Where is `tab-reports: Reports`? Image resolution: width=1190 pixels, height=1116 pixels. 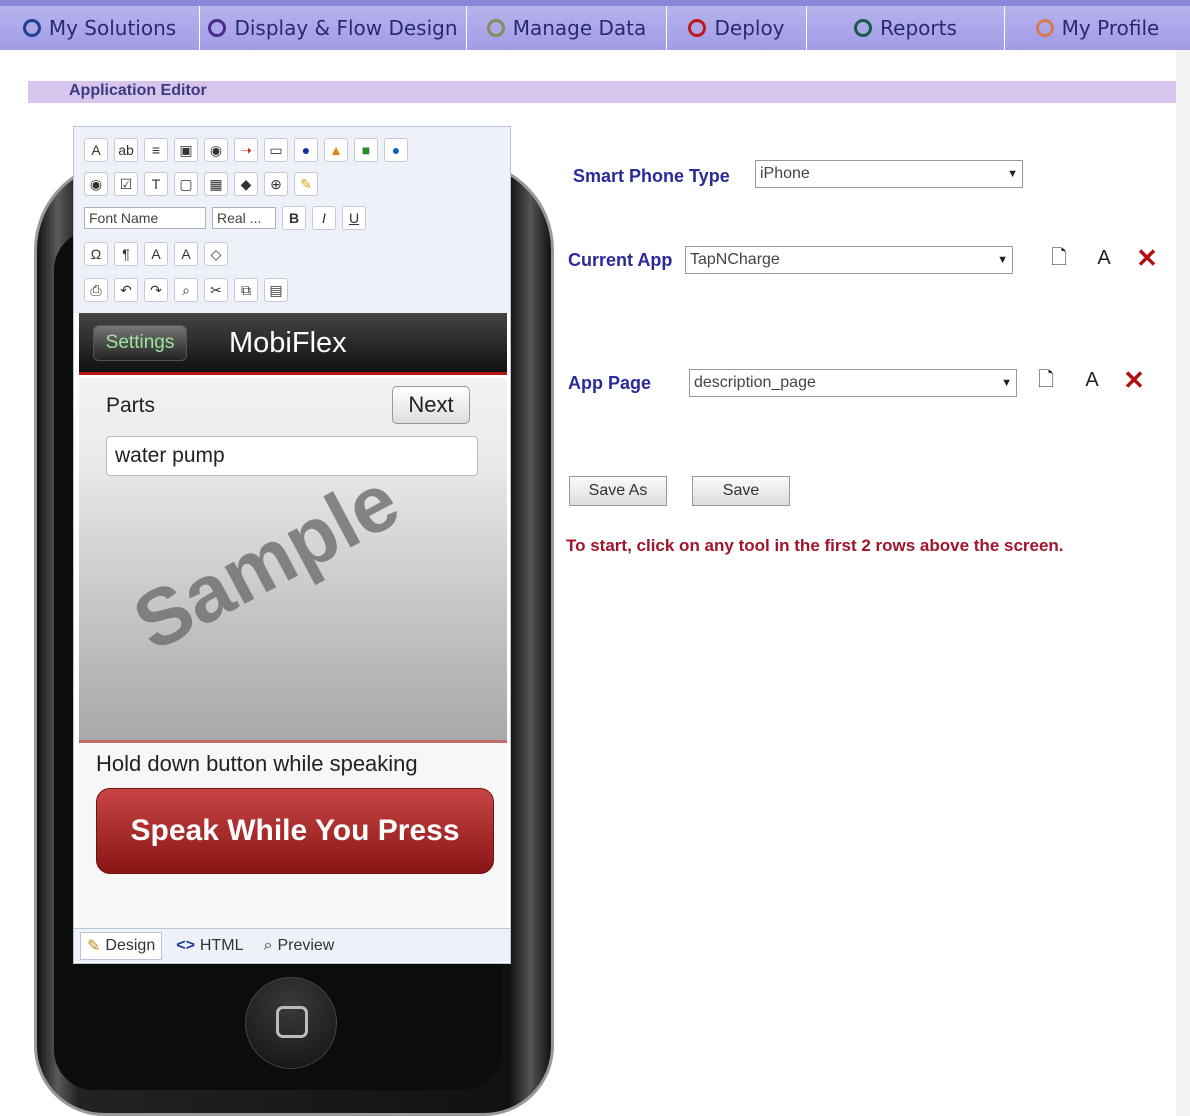
tab-reports: Reports is located at coordinates (906, 28).